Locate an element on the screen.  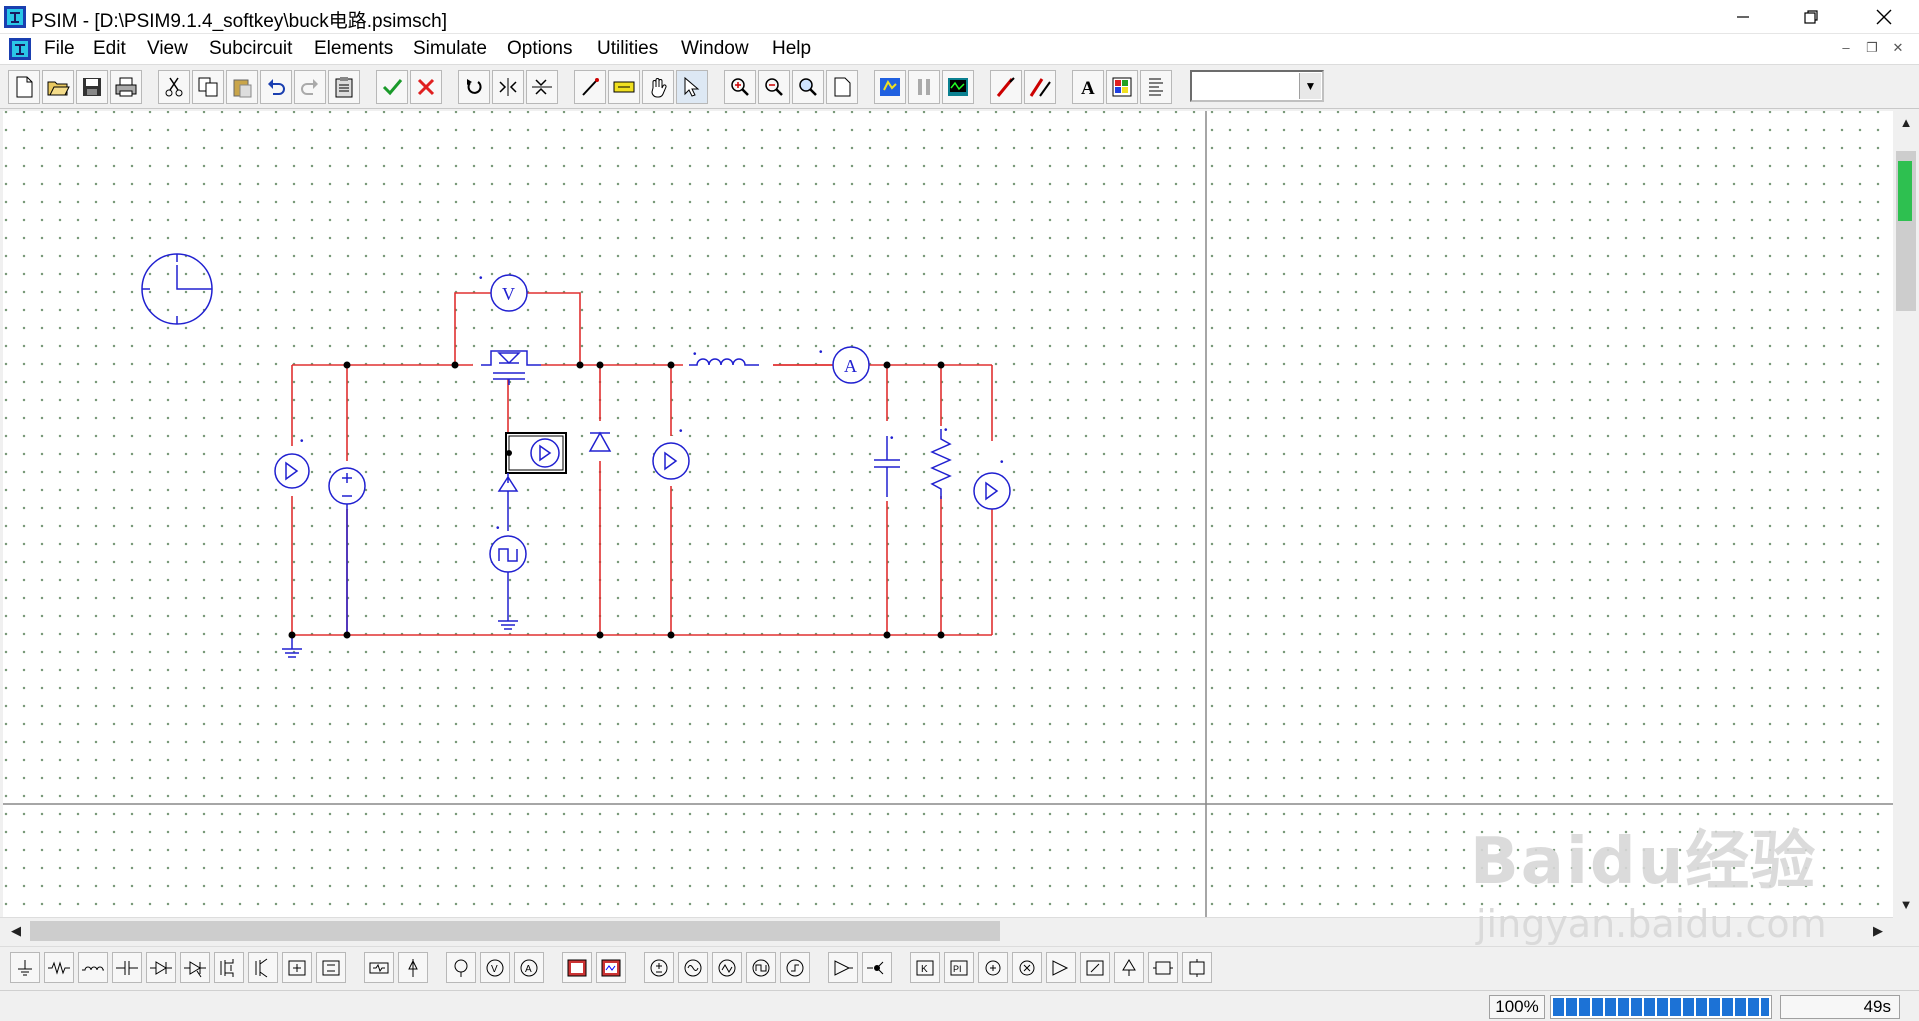
horizontal-scroll-thumb is located at coordinates (515, 931).